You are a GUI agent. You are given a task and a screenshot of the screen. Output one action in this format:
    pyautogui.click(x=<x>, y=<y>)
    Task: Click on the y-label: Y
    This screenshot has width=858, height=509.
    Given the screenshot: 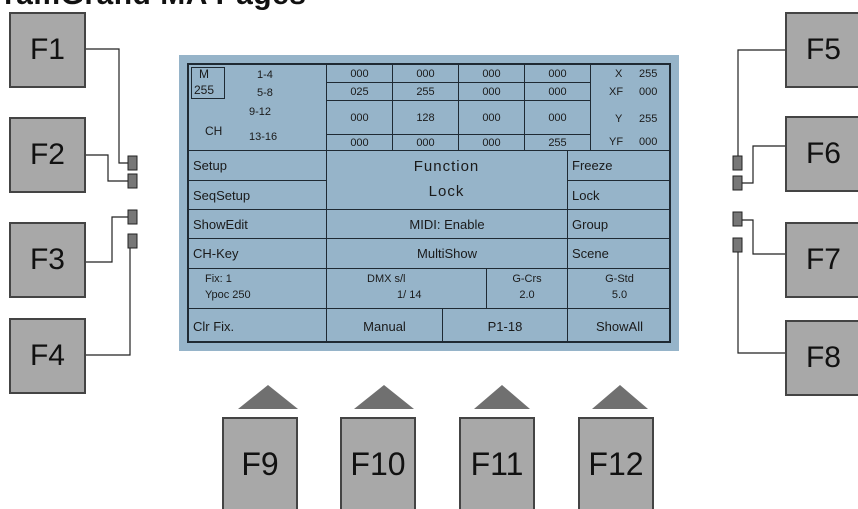 What is the action you would take?
    pyautogui.click(x=619, y=119)
    